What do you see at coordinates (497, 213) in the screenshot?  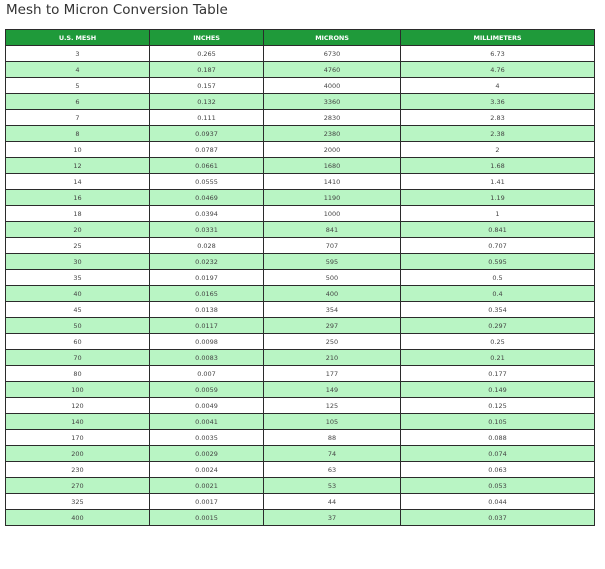 I see `cell-millimeters: 1` at bounding box center [497, 213].